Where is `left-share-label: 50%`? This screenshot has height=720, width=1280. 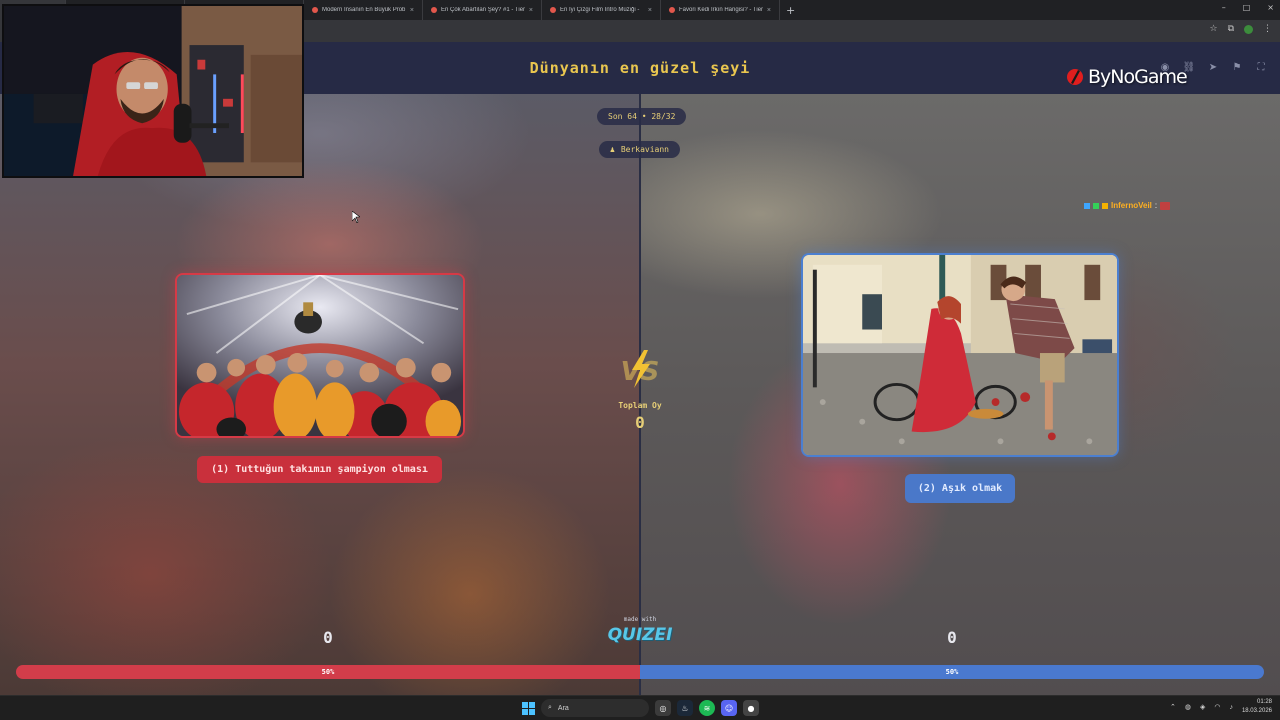
left-share-label: 50% is located at coordinates (328, 672).